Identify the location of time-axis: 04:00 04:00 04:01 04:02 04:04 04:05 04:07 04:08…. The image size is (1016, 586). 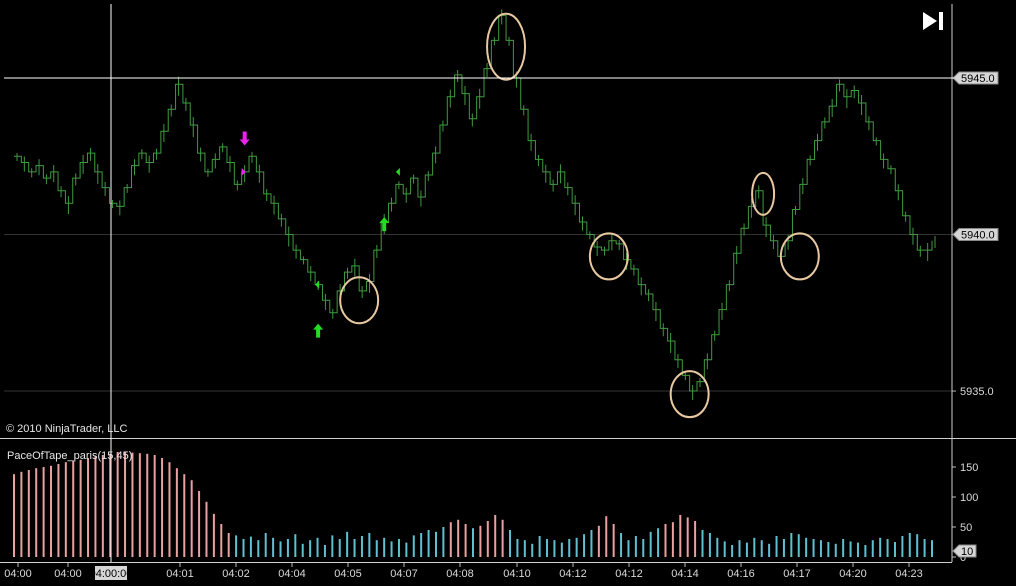
(463, 571).